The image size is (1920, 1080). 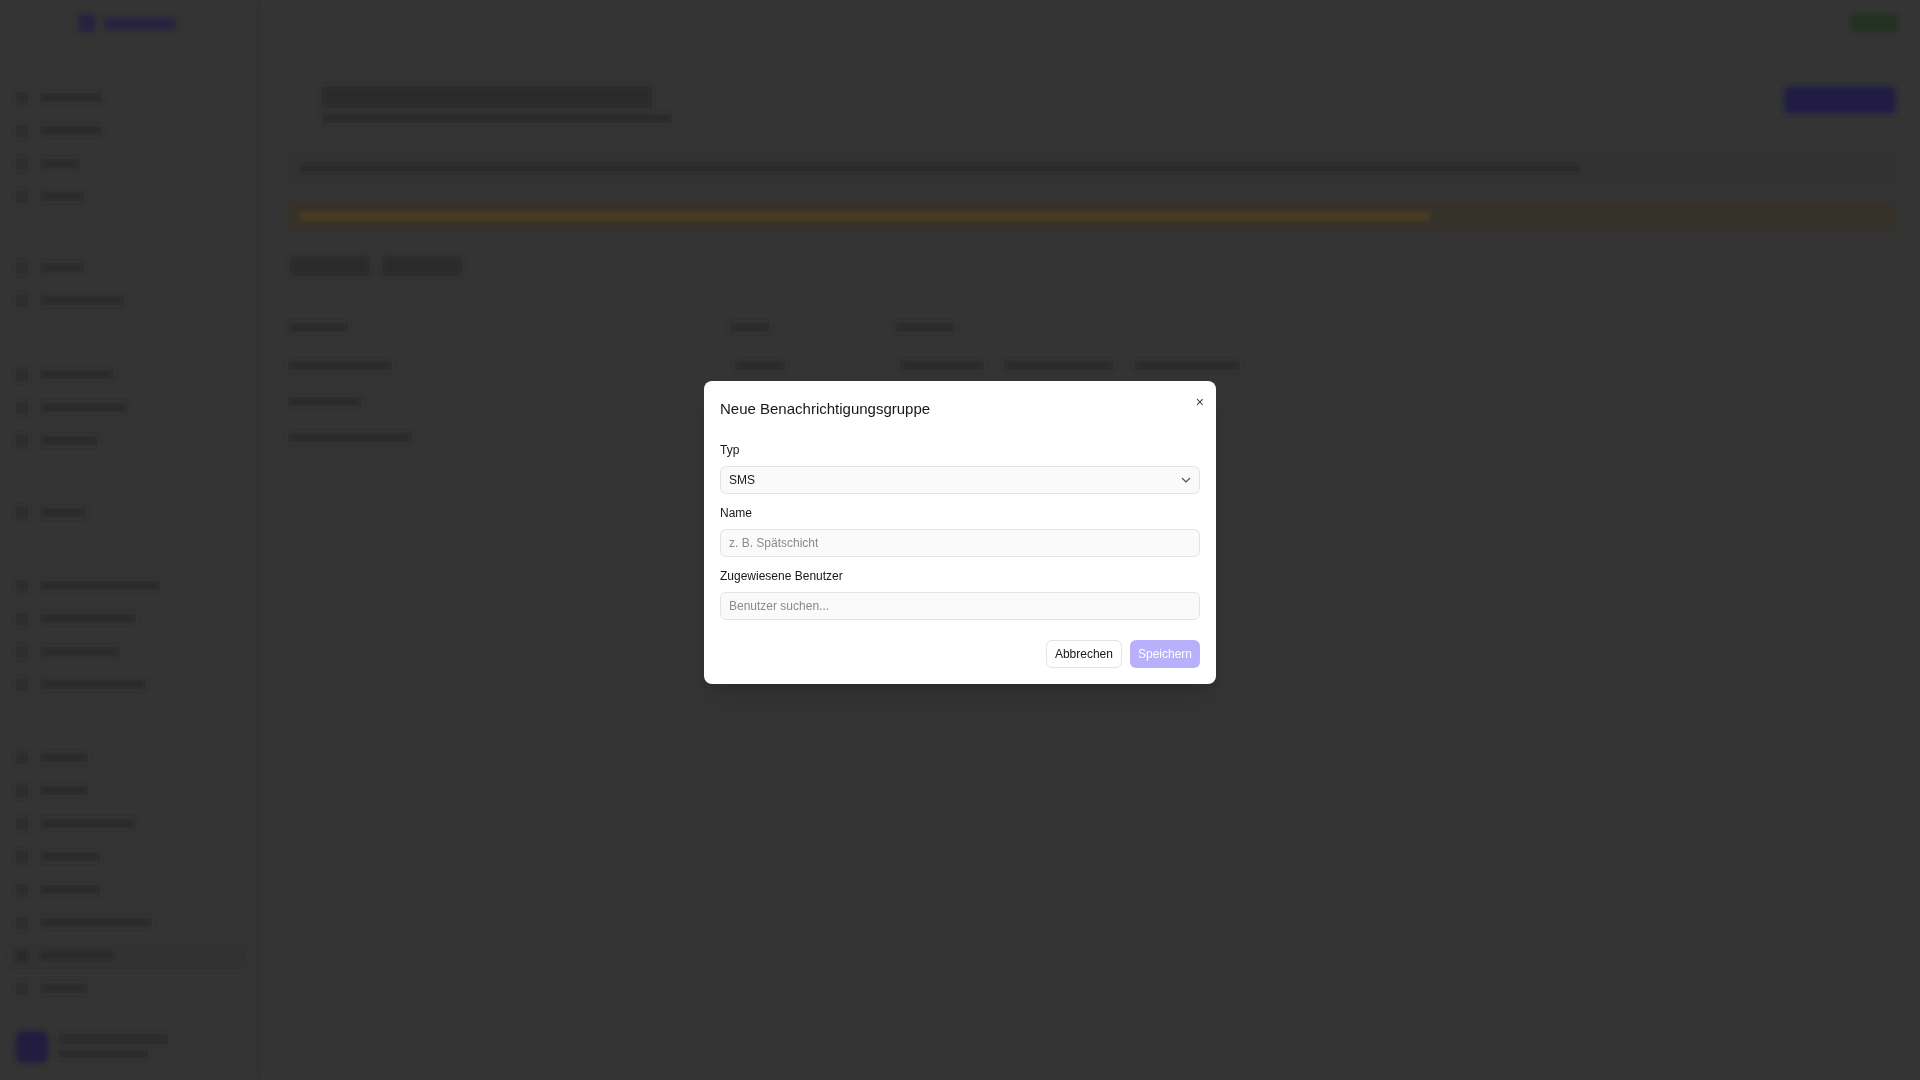 What do you see at coordinates (960, 542) in the screenshot?
I see `name-input-field: z. B. Spätschicht` at bounding box center [960, 542].